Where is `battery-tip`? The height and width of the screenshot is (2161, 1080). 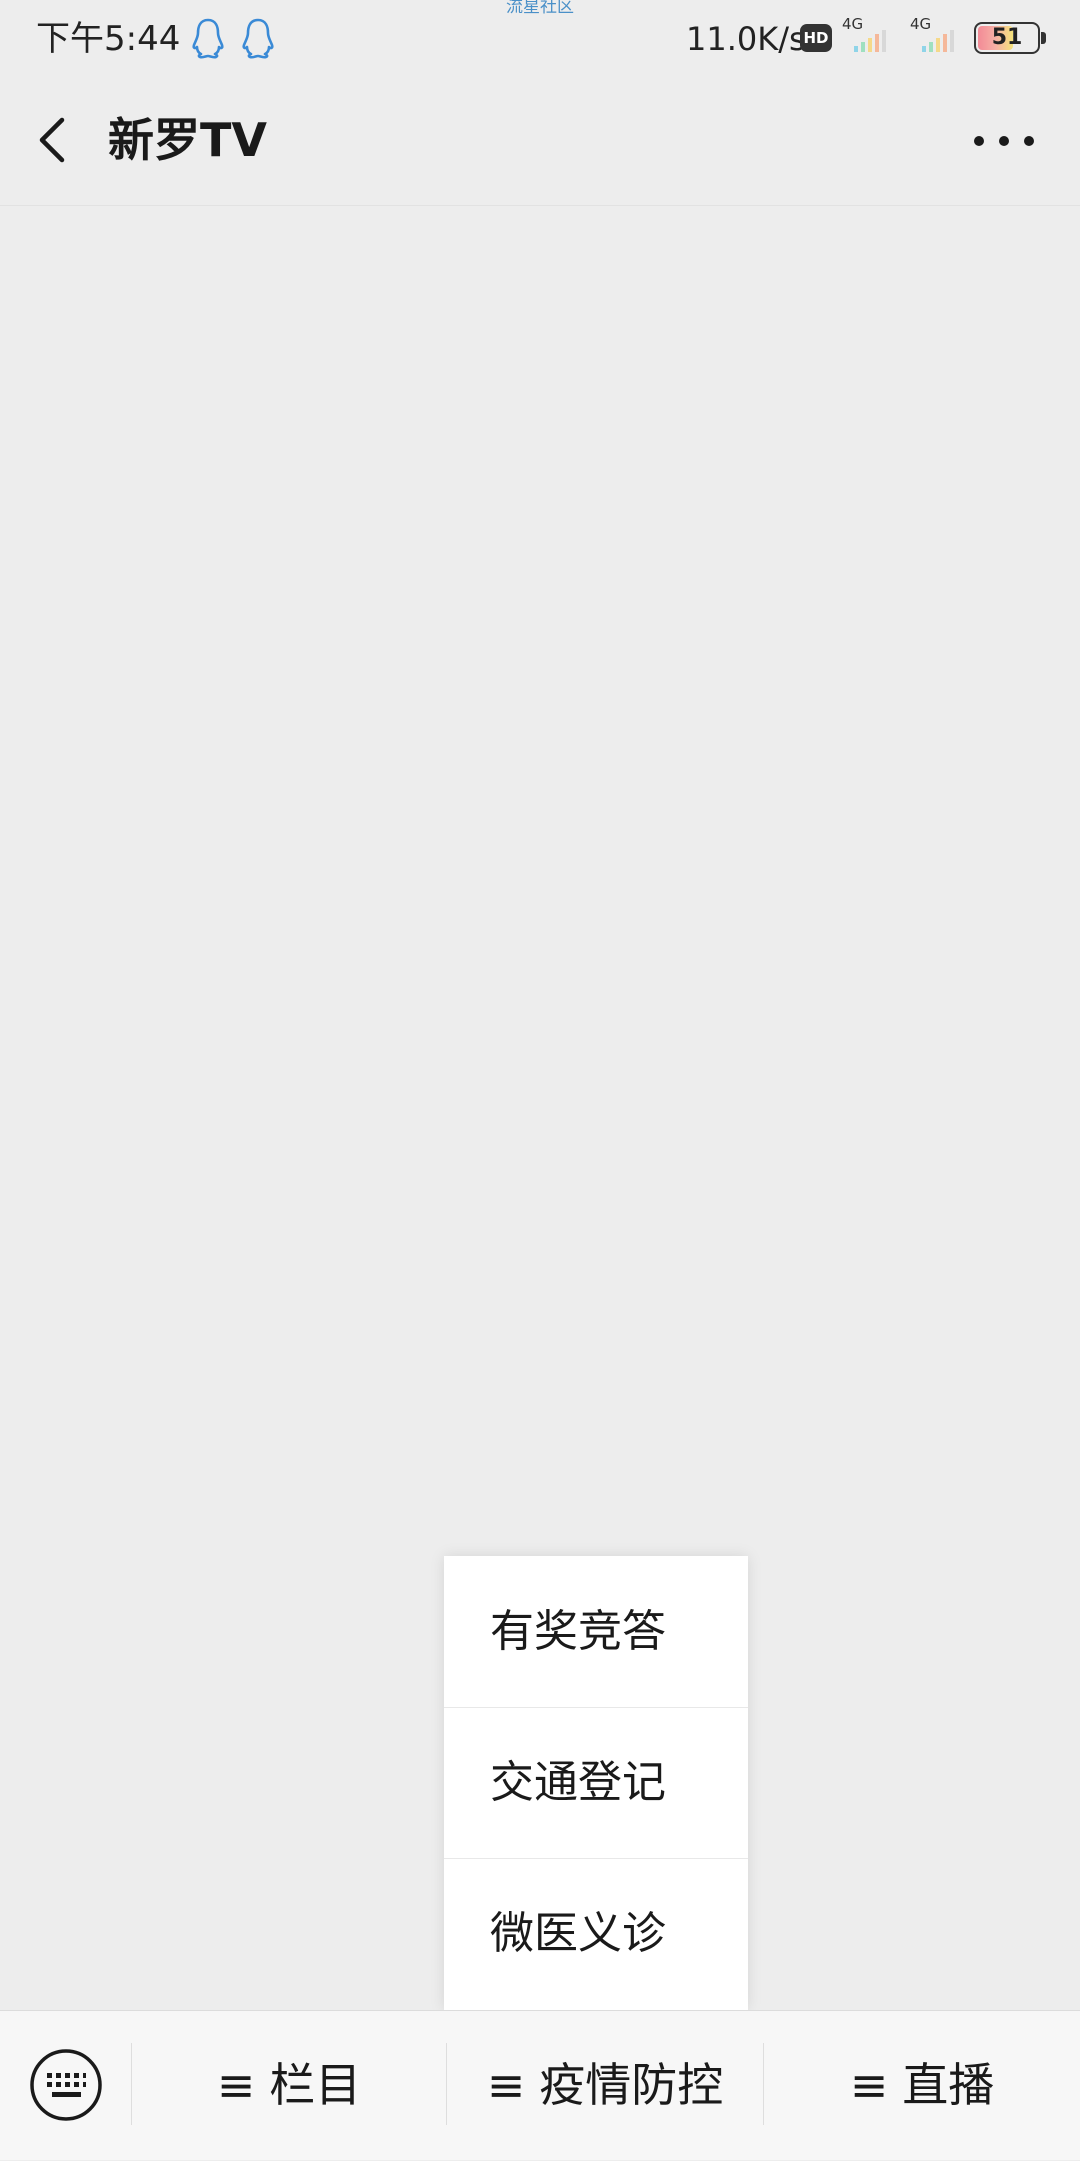
battery-tip is located at coordinates (1043, 38).